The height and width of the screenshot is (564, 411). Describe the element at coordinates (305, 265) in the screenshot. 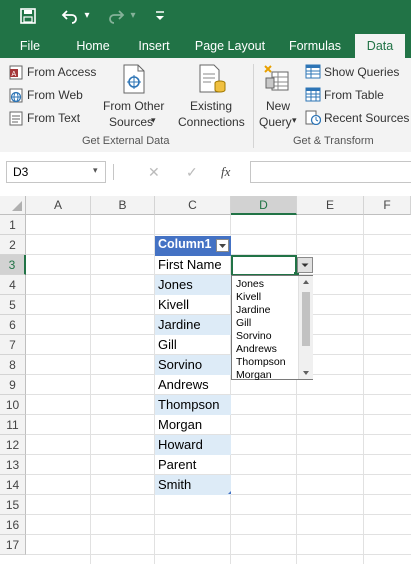

I see `validation-dropdown-button` at that location.